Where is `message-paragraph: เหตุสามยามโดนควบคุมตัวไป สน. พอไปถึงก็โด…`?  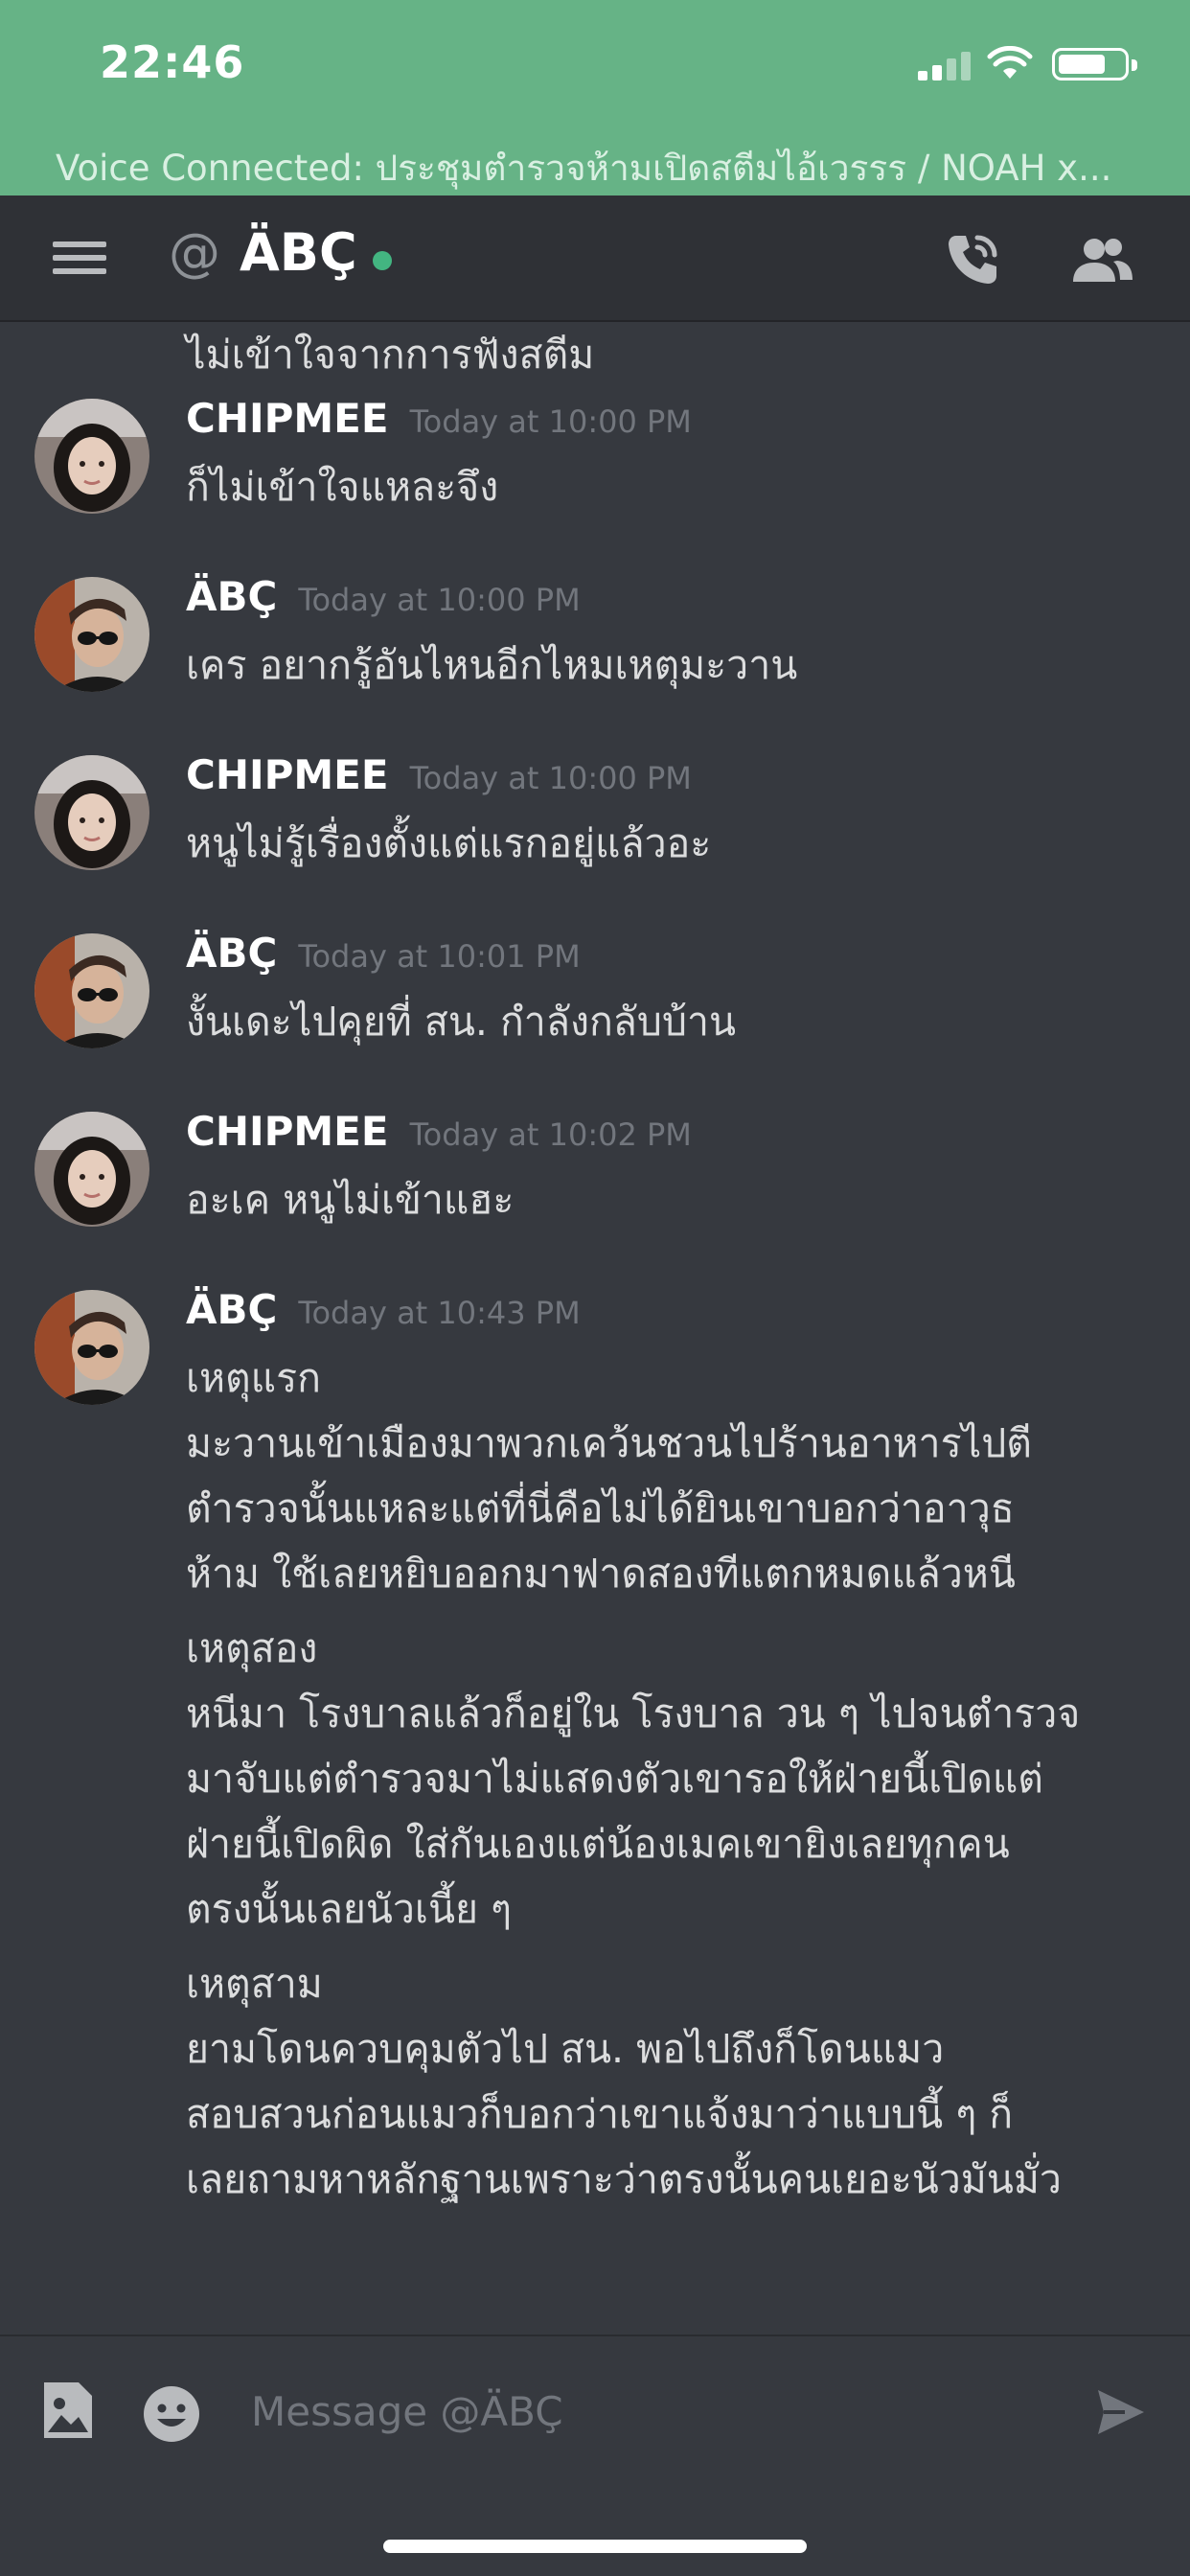
message-paragraph: เหตุสามยามโดนควบคุมตัวไป สน. พอไปถึงก็โด… is located at coordinates (674, 2081).